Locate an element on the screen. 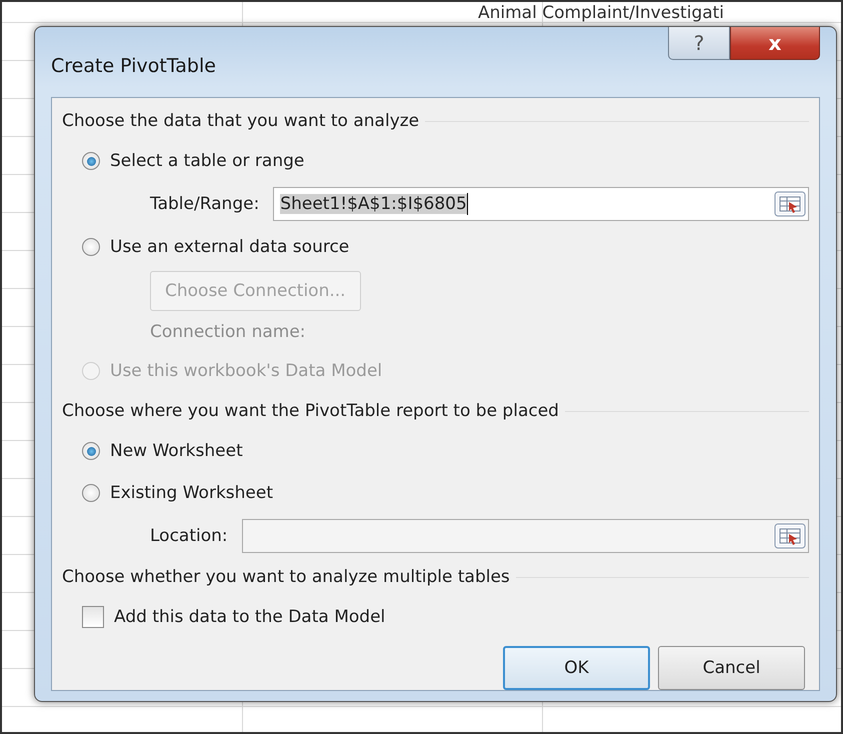 This screenshot has width=843, height=734. cancel-button: Cancel is located at coordinates (731, 668).